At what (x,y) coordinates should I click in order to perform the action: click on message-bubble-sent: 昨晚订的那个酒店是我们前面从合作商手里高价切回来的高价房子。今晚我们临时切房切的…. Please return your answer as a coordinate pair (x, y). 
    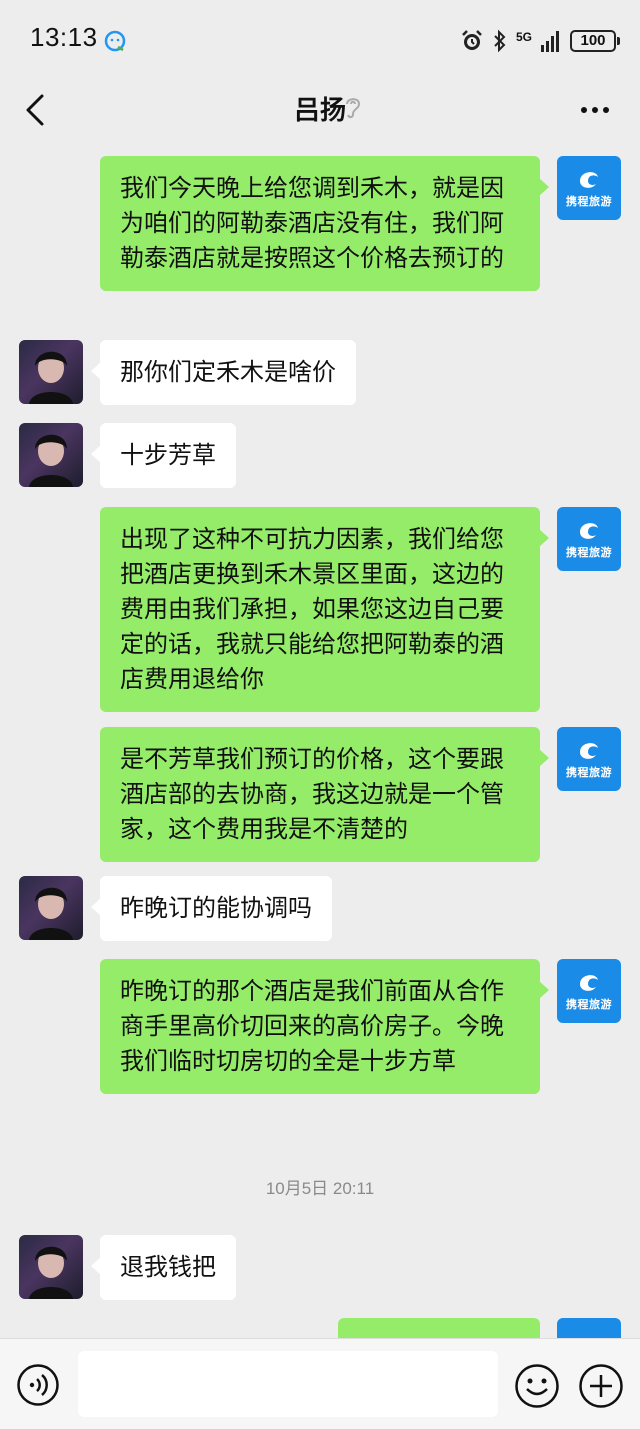
    Looking at the image, I should click on (324, 1026).